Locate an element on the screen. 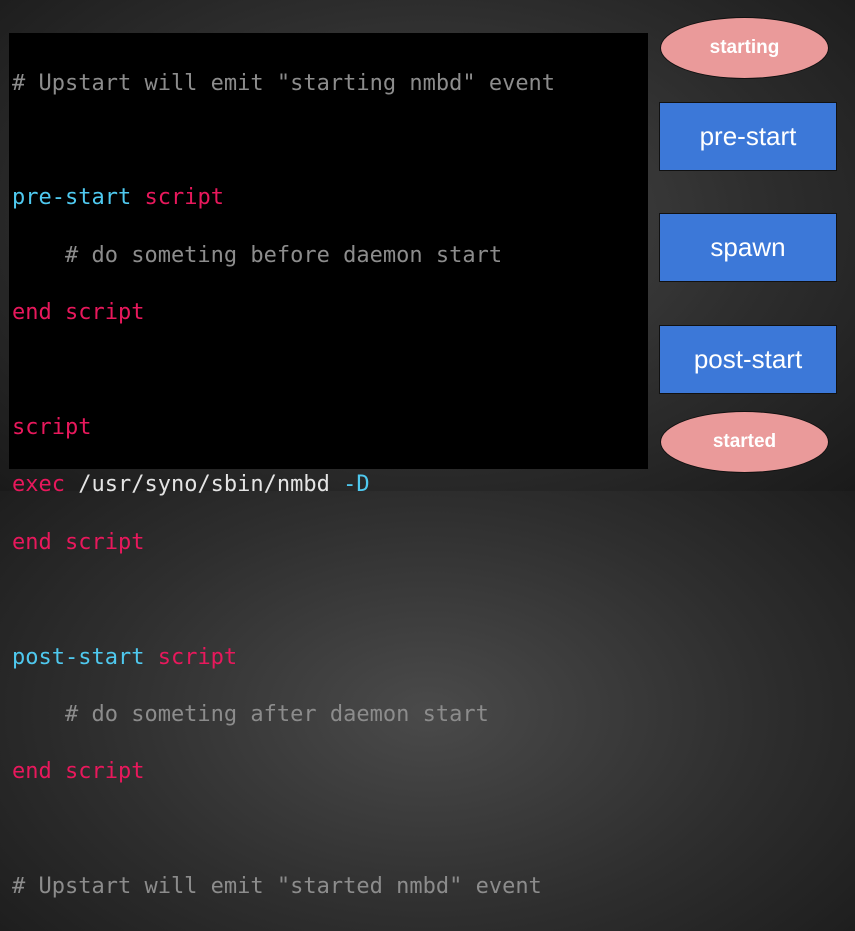 The image size is (855, 931). started-event-ellipse: started is located at coordinates (744, 442).